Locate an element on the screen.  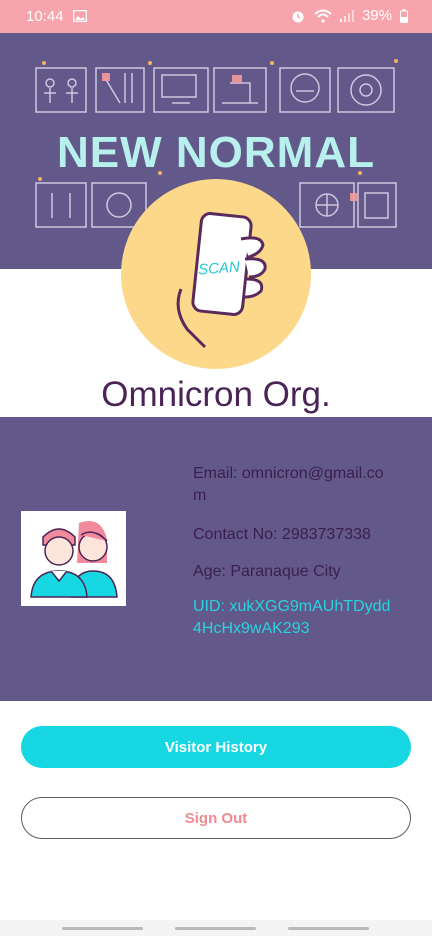
battery-icon is located at coordinates (404, 15).